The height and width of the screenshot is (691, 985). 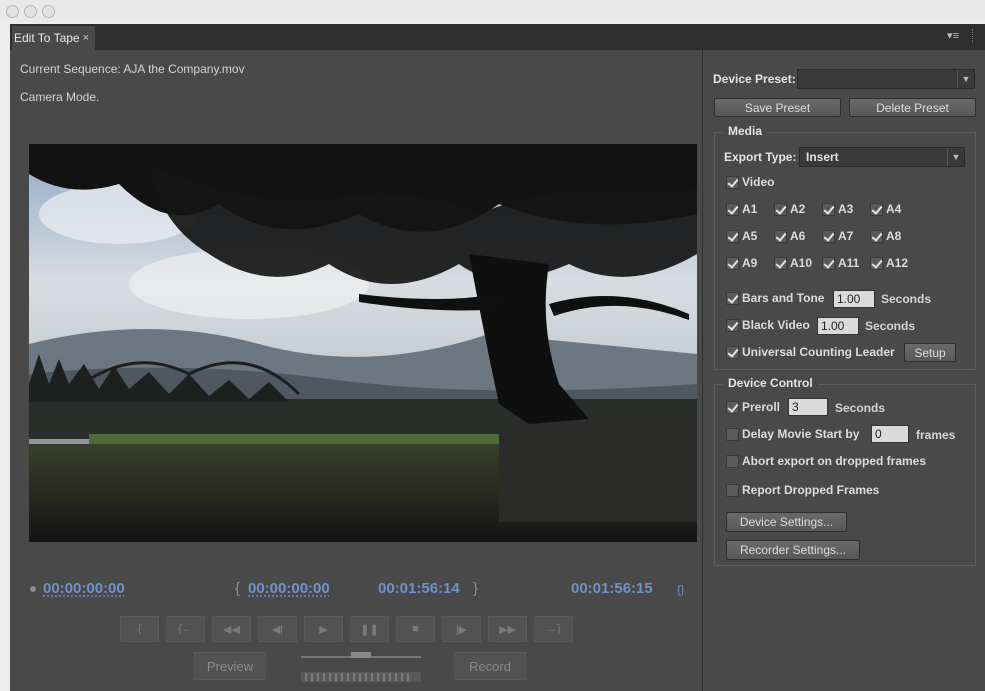 I want to click on panel-grip-icon, so click(x=973, y=36).